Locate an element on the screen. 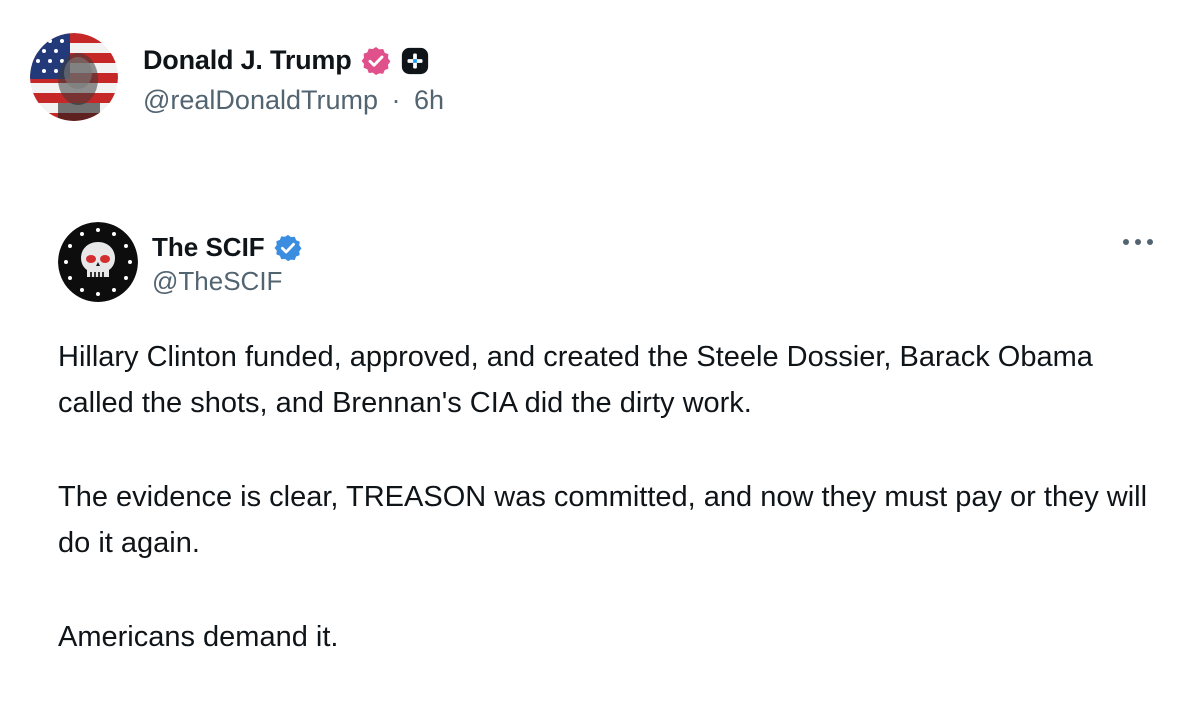 The image size is (1200, 708). flag-portrait-avatar-icon is located at coordinates (74, 77).